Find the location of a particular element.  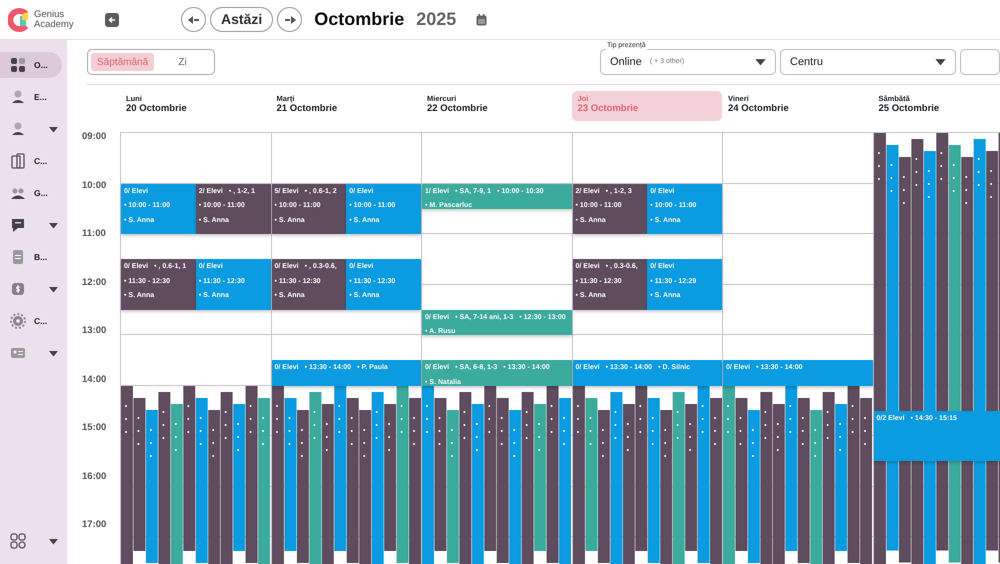

select-field is located at coordinates (980, 62).